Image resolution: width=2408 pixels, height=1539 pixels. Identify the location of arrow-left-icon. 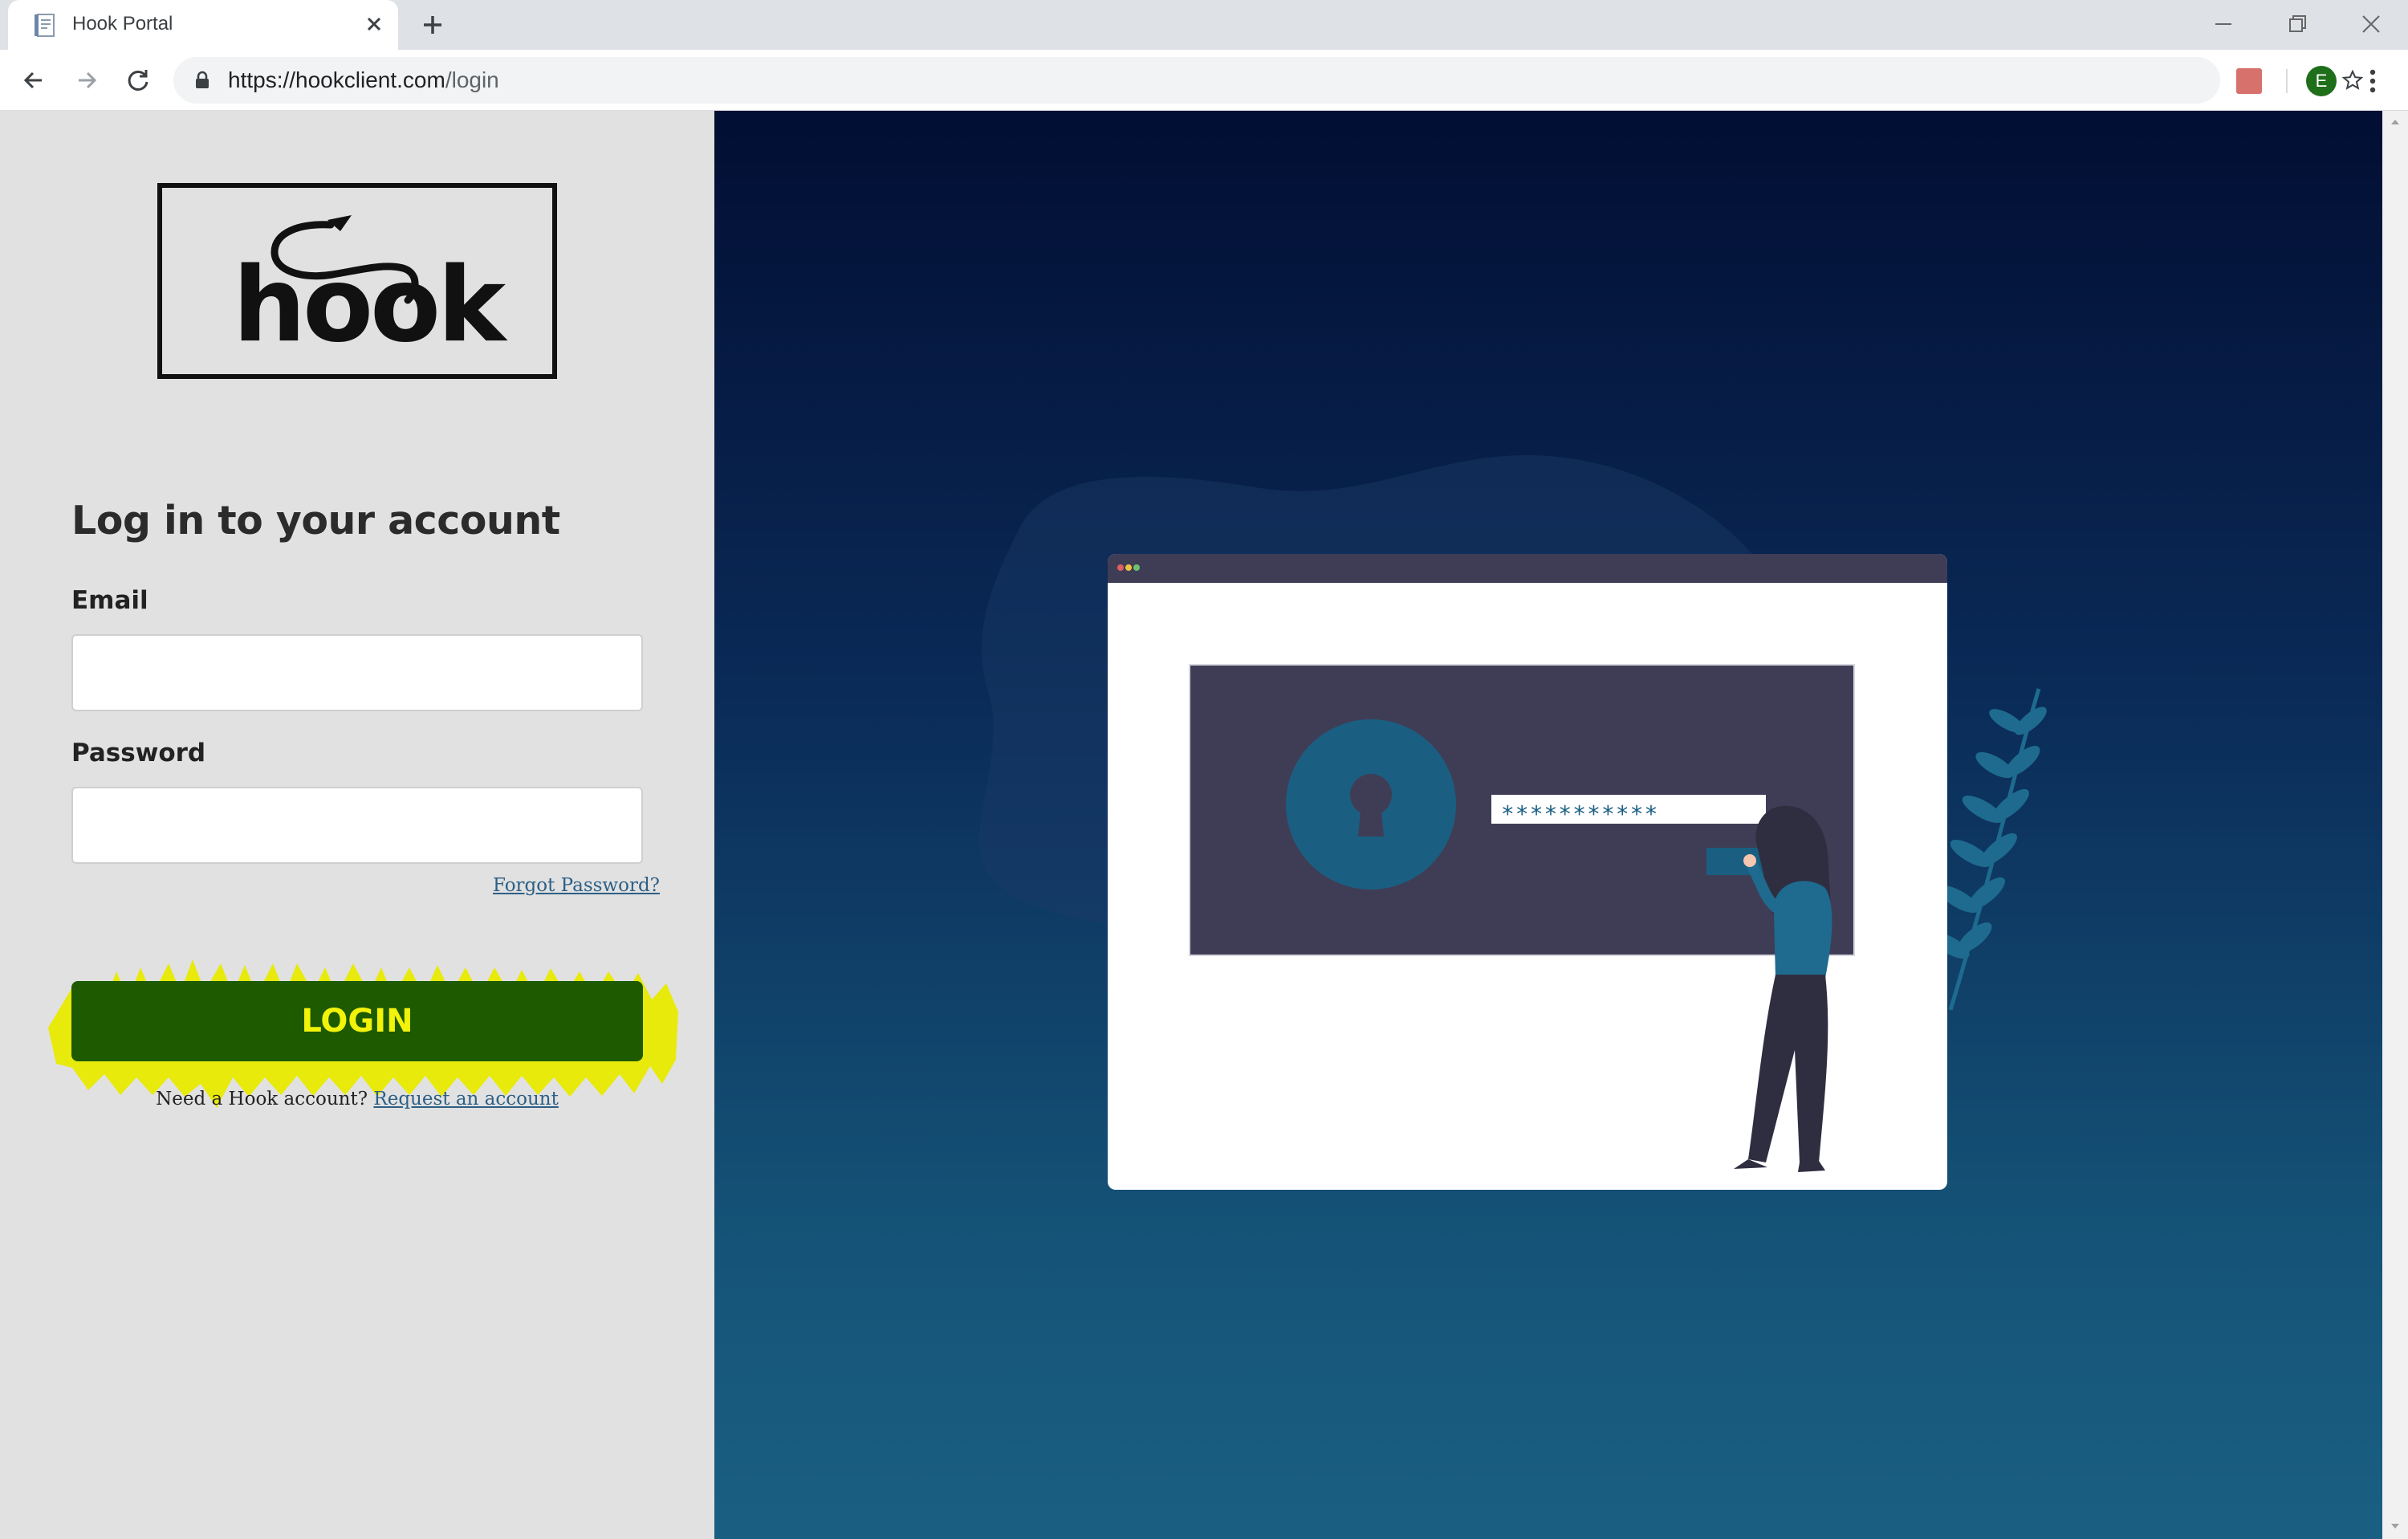
(34, 80).